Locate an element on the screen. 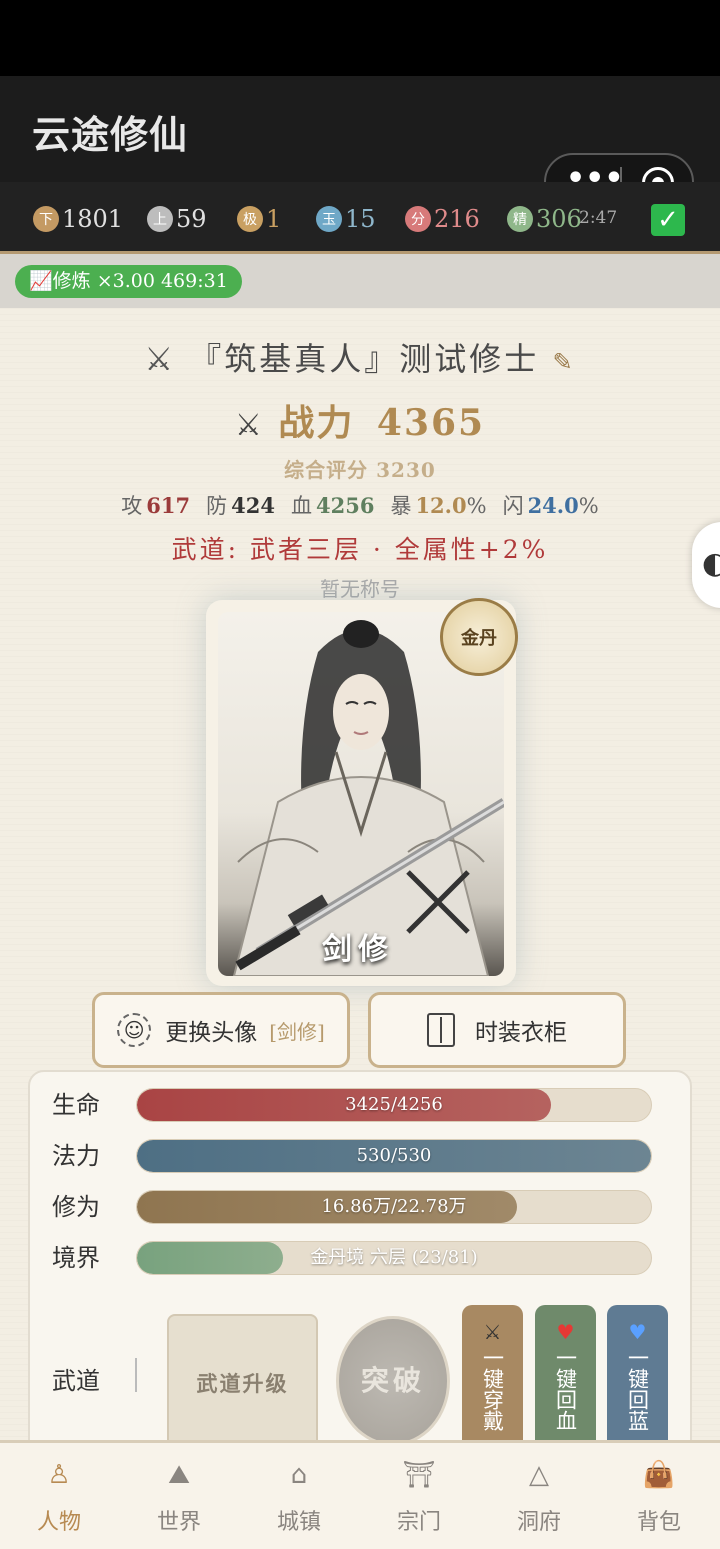 The image size is (720, 1549). quick-mana-label: 一键回蓝 is located at coordinates (637, 1389).